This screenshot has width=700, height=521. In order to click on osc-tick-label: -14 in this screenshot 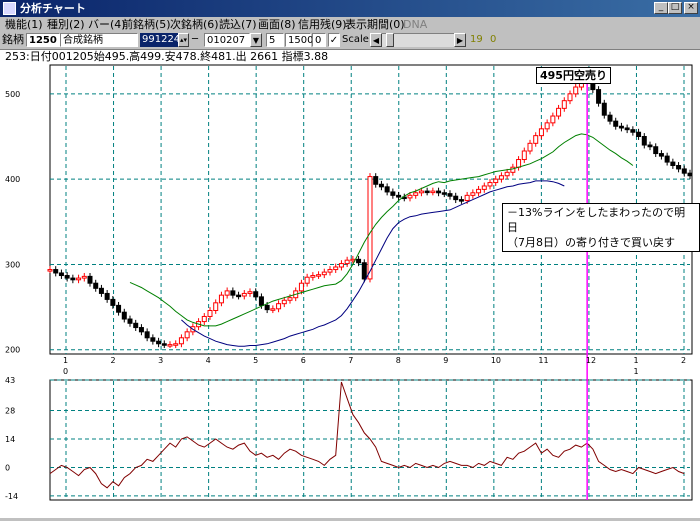, I will do `click(11, 496)`.